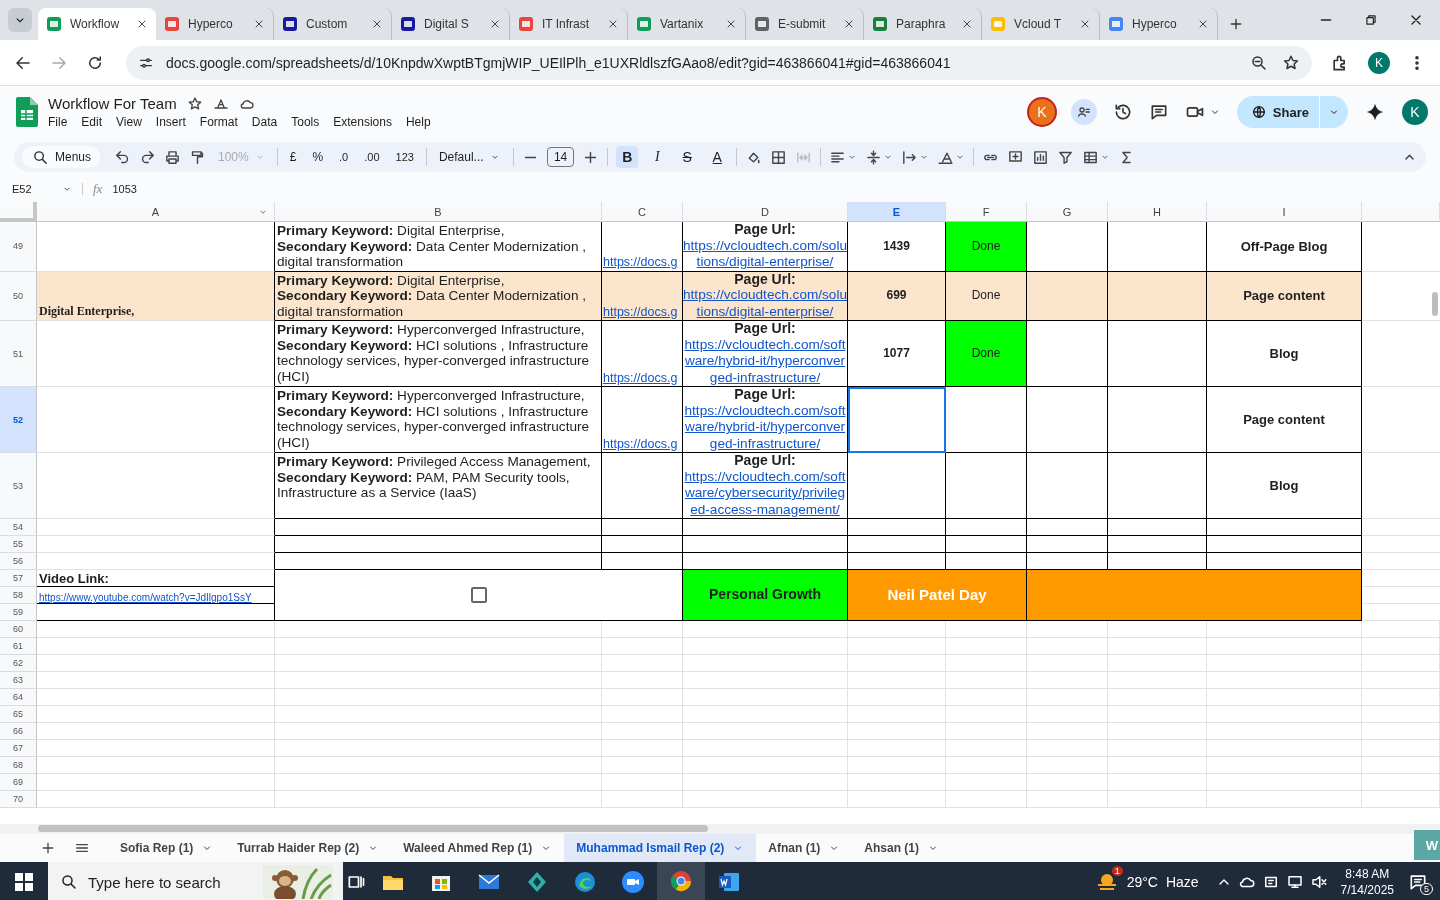 The width and height of the screenshot is (1440, 900). Describe the element at coordinates (719, 62) in the screenshot. I see `address-bar: docs.google.com/spreadsheets/d/10KnpdwXwptBTgmjWIP_UEIlPlh_e1UXRldlszfGAao8/edit?gid=463866041#gid=463866041` at that location.